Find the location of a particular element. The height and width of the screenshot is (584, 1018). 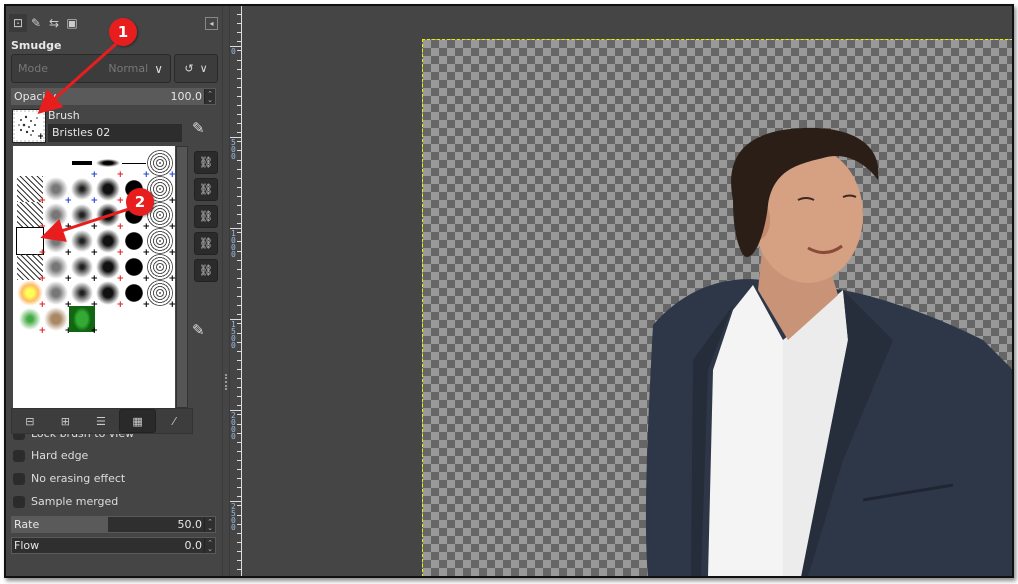

list-icon: ☰ is located at coordinates (101, 421).